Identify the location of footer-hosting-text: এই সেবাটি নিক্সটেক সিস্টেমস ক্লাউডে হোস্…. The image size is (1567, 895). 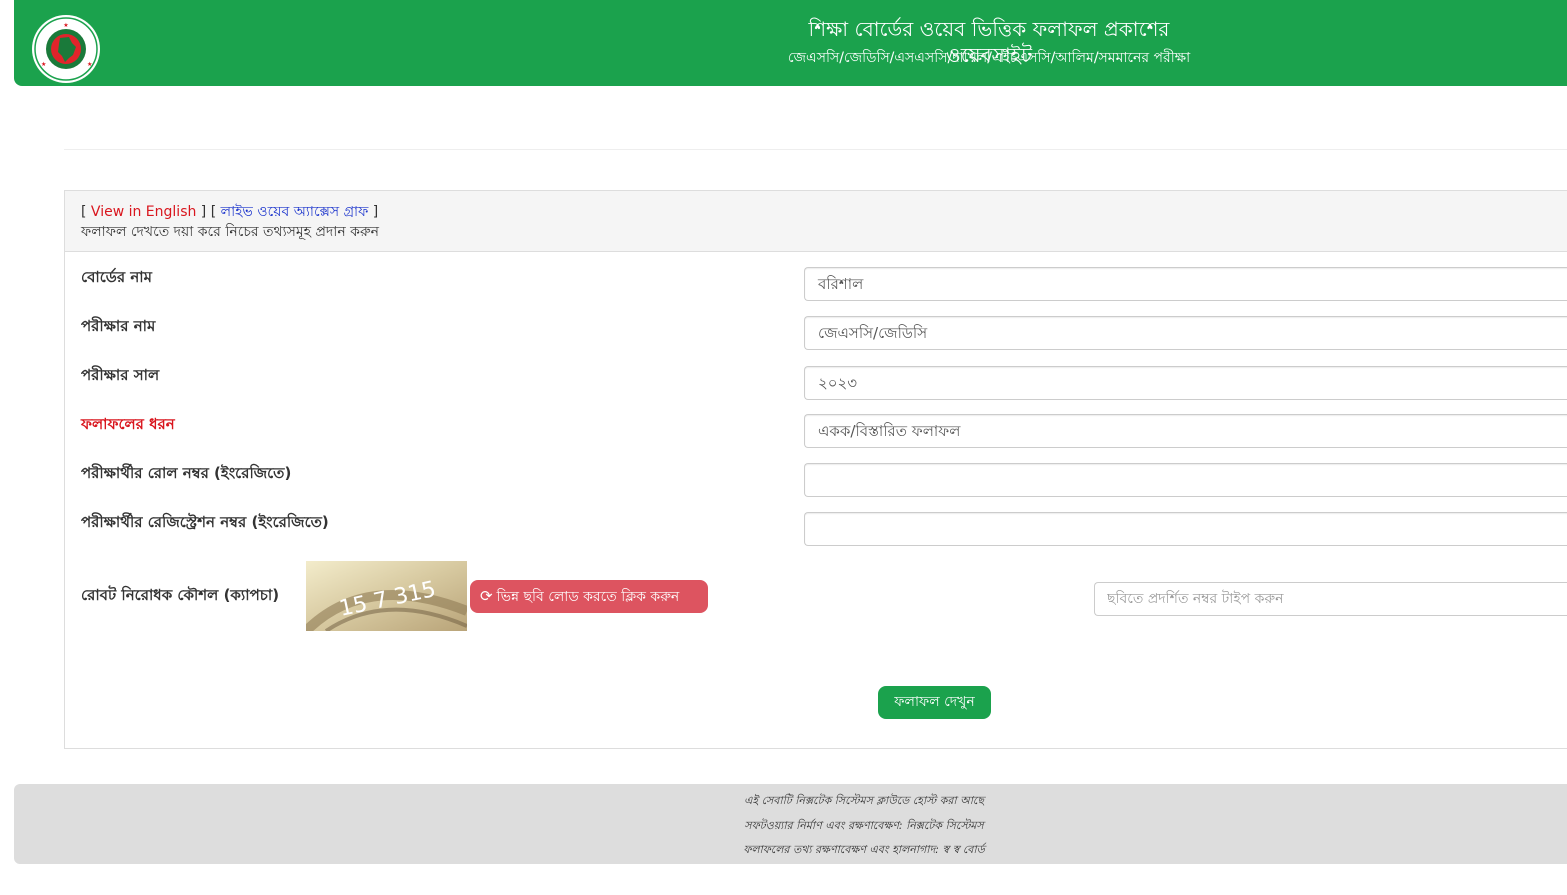
(863, 800).